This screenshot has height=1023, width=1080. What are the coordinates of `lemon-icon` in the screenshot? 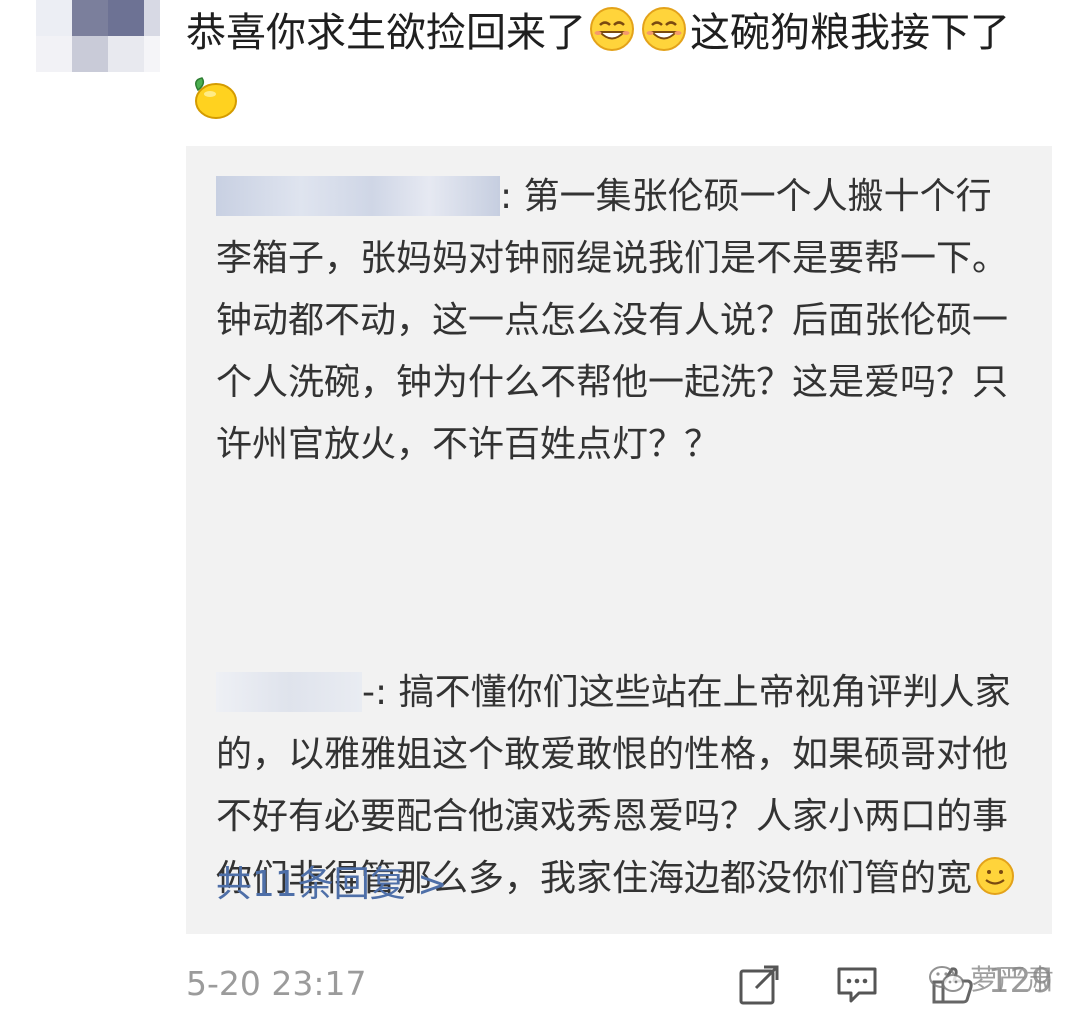 It's located at (214, 107).